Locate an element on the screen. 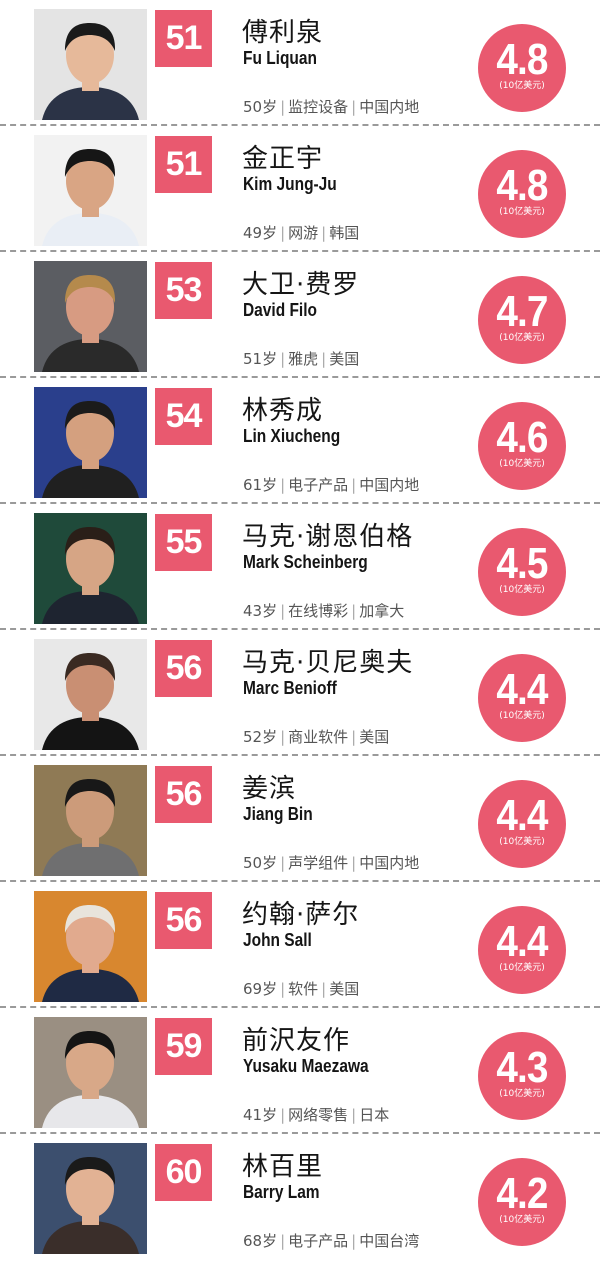 The image size is (600, 1261). age-text: 68岁 is located at coordinates (260, 1241).